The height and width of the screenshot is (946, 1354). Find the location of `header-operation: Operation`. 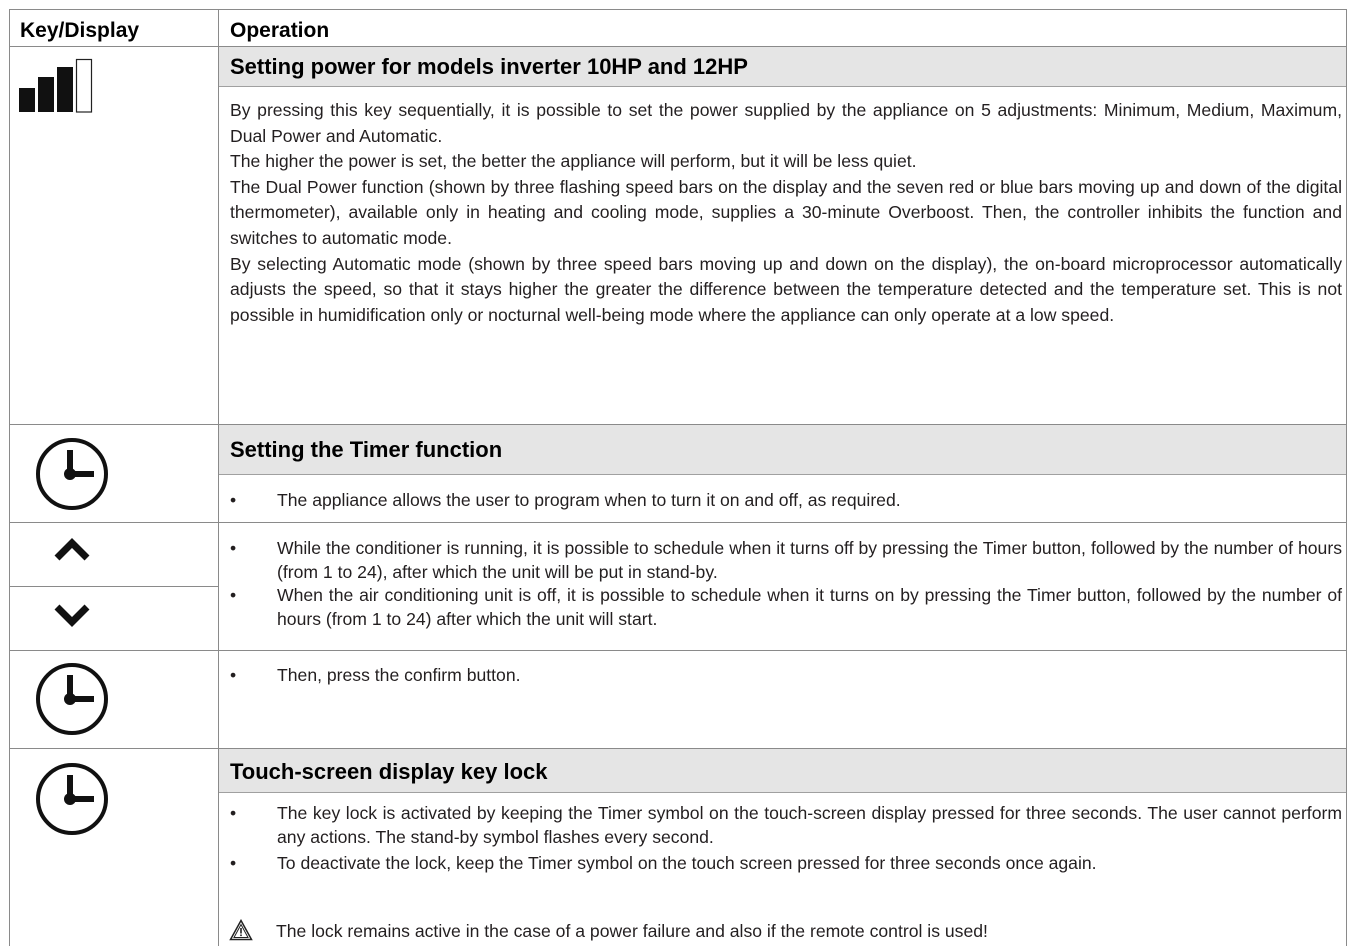

header-operation: Operation is located at coordinates (280, 30).